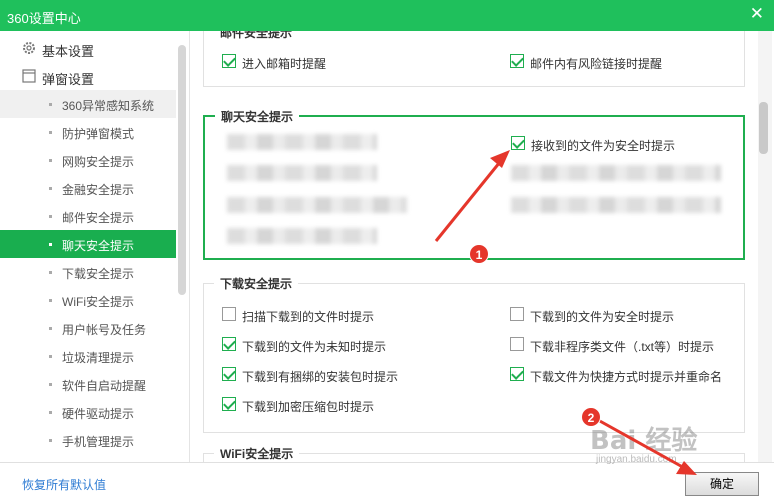 This screenshot has width=774, height=499. I want to click on sidebar-item-mail: 邮件安全提示, so click(88, 216).